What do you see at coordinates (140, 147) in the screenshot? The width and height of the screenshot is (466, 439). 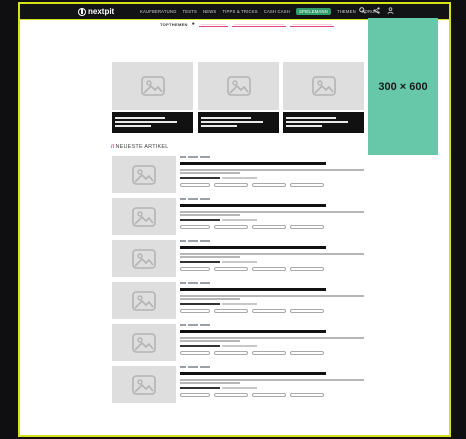 I see `section-title-latest: //NEUESTE ARTIKEL` at bounding box center [140, 147].